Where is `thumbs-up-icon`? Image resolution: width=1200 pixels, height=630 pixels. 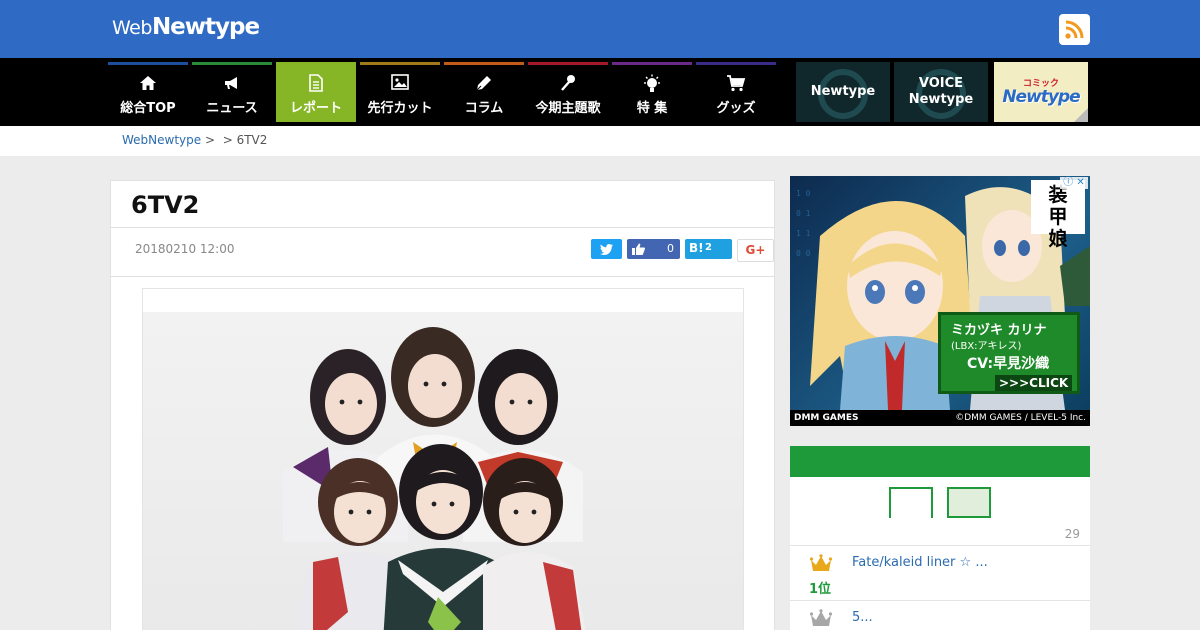 thumbs-up-icon is located at coordinates (638, 249).